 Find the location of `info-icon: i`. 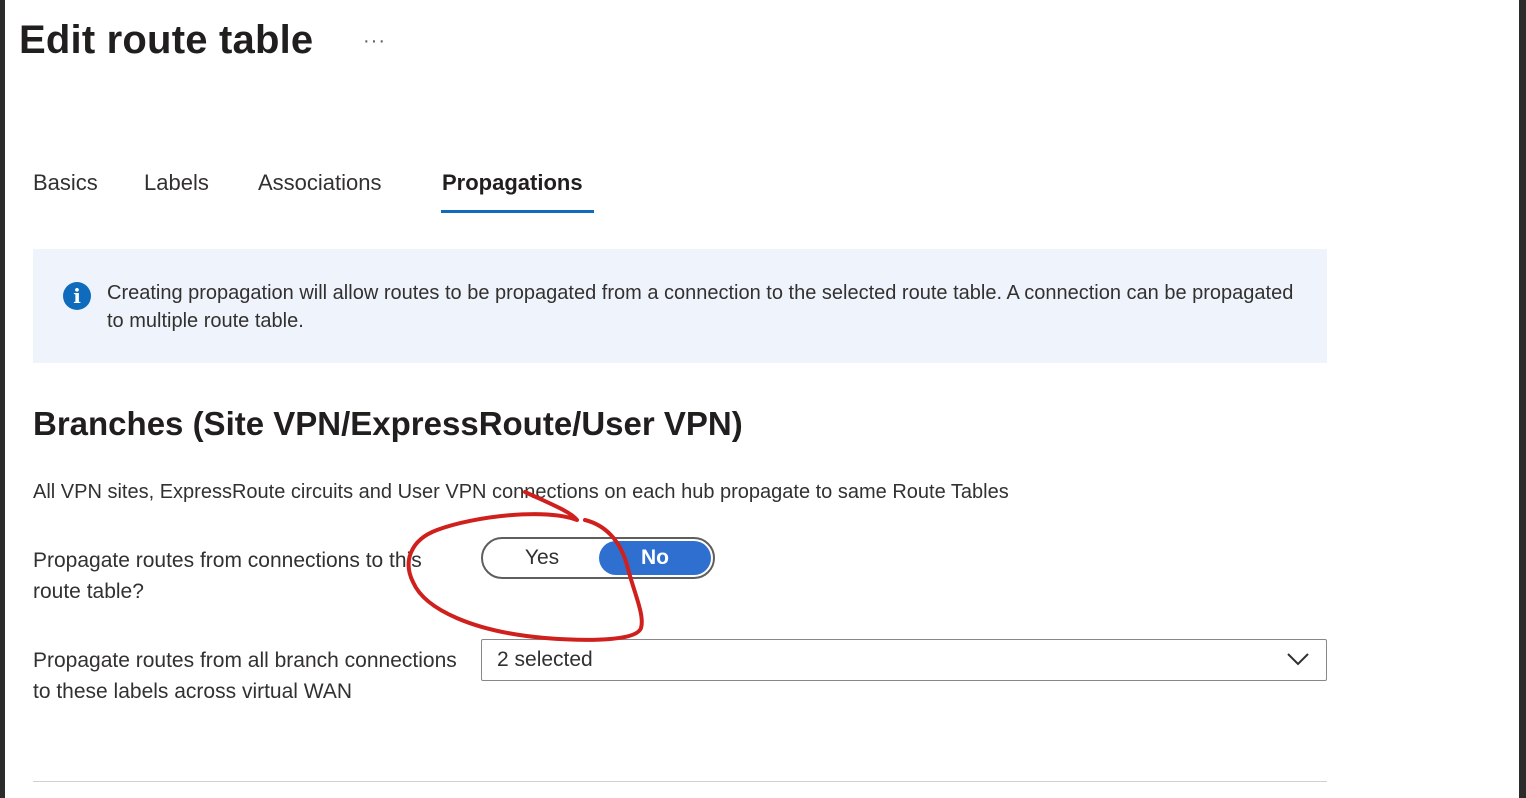

info-icon: i is located at coordinates (77, 296).